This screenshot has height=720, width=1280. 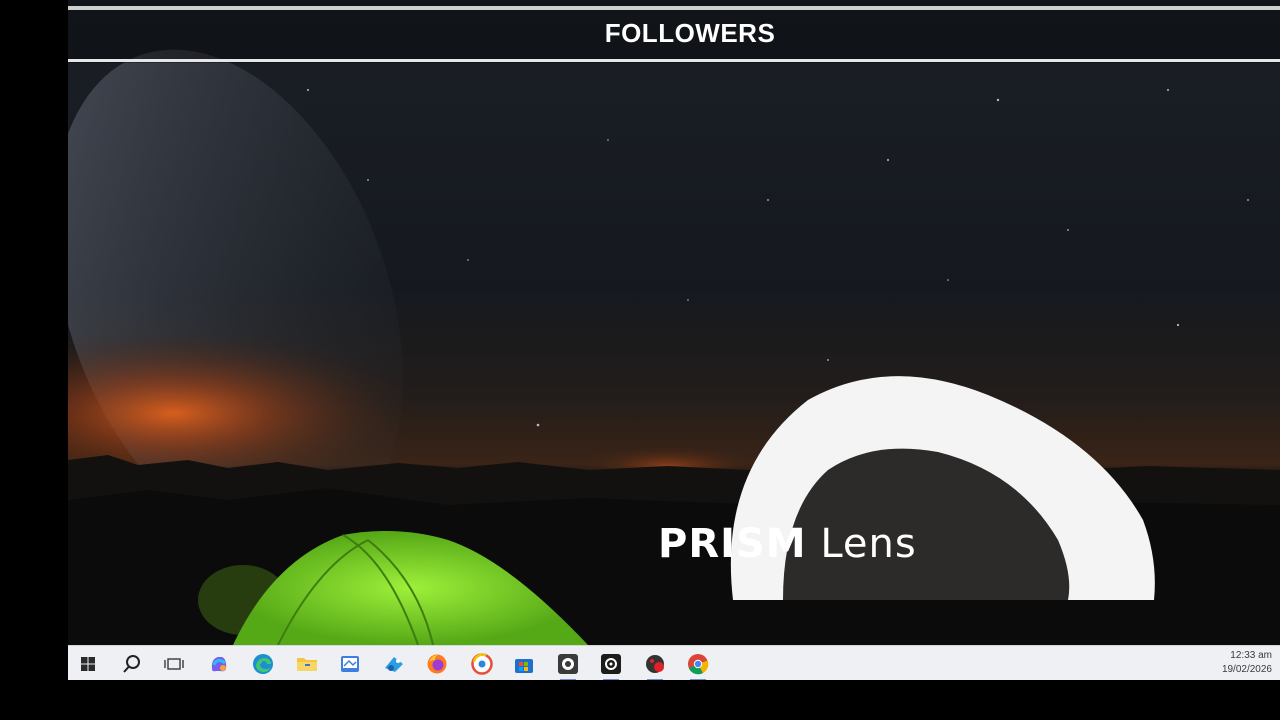 I want to click on search-icon, so click(x=132, y=664).